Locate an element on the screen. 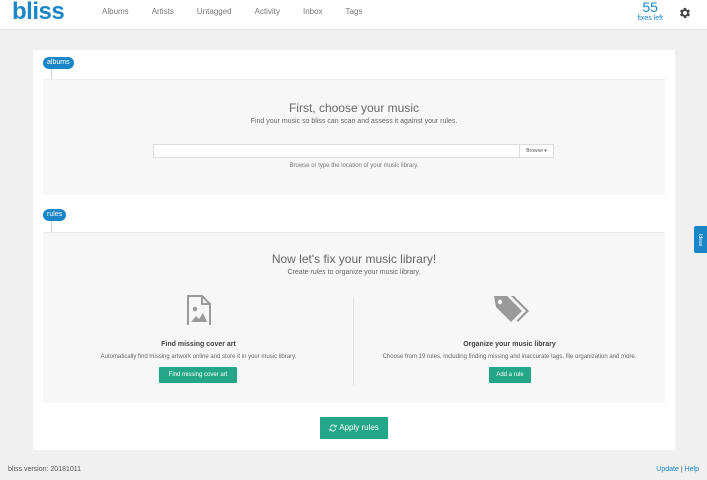  cover-art-title: Find missing cover art is located at coordinates (198, 344).